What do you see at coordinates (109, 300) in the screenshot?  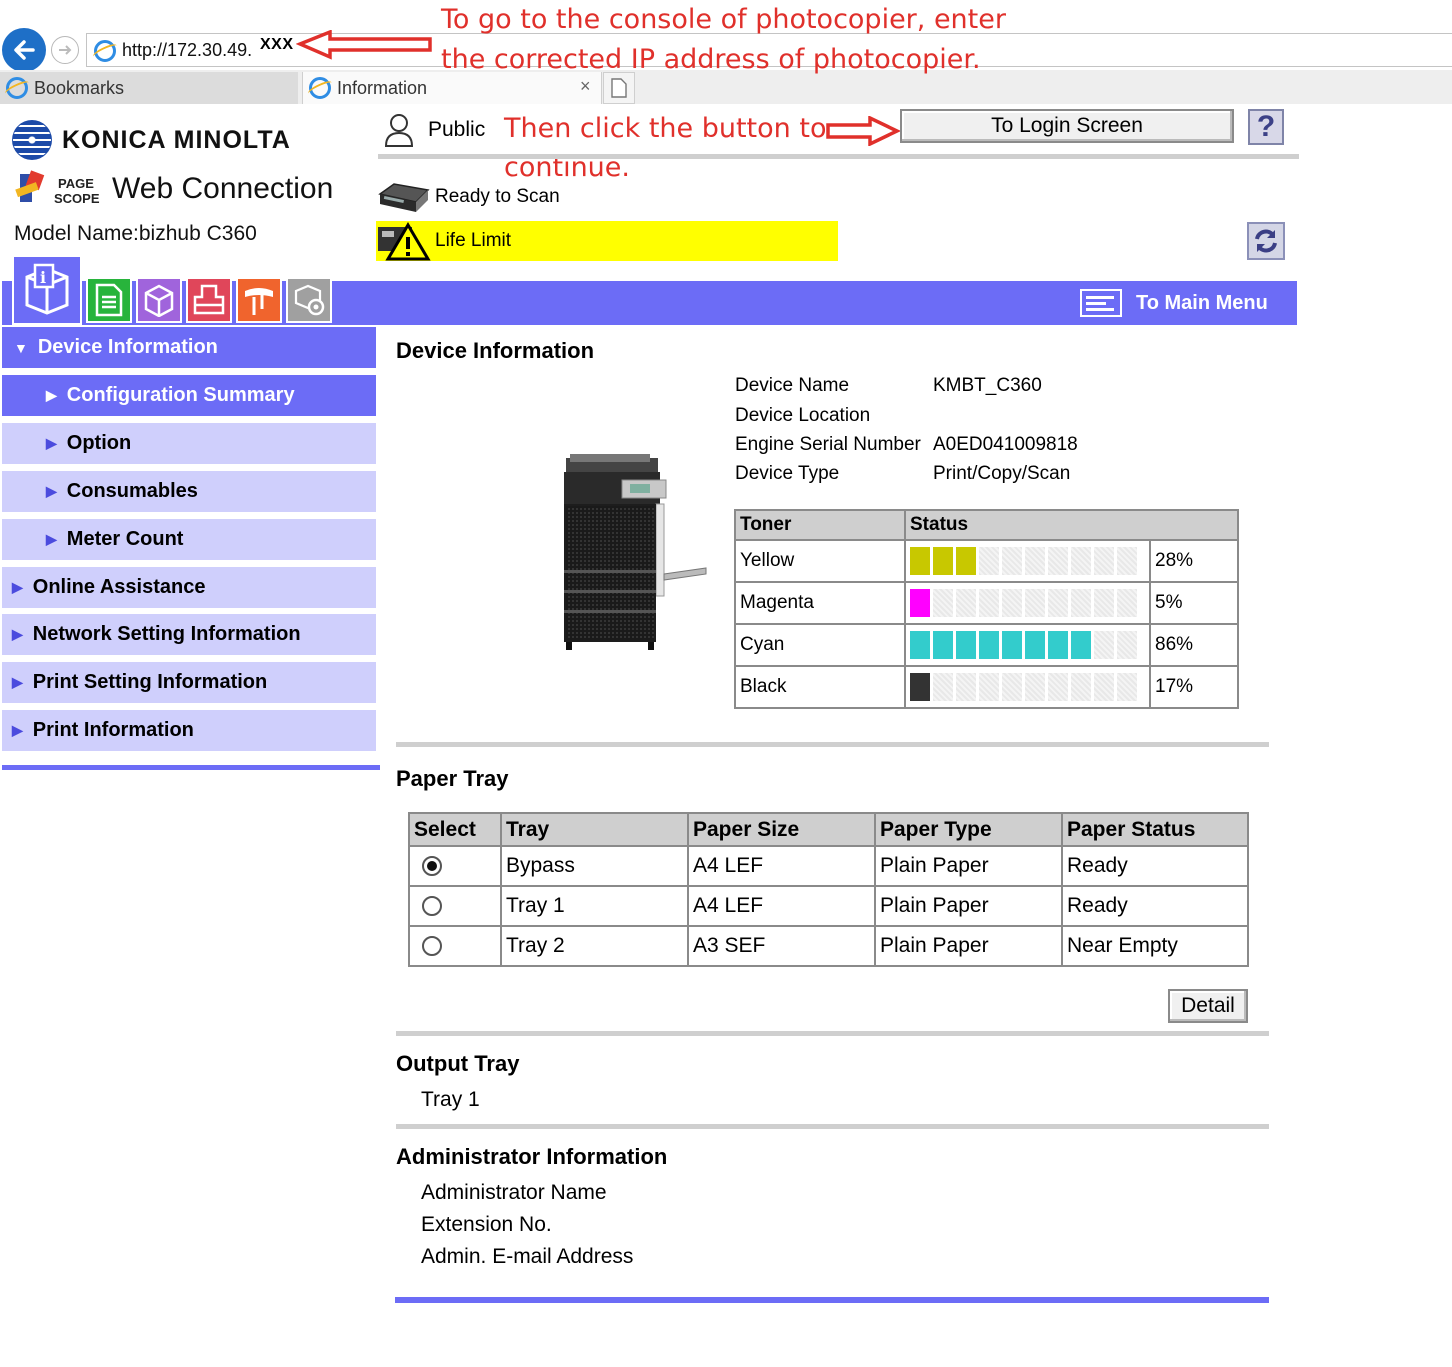 I see `tab-job` at bounding box center [109, 300].